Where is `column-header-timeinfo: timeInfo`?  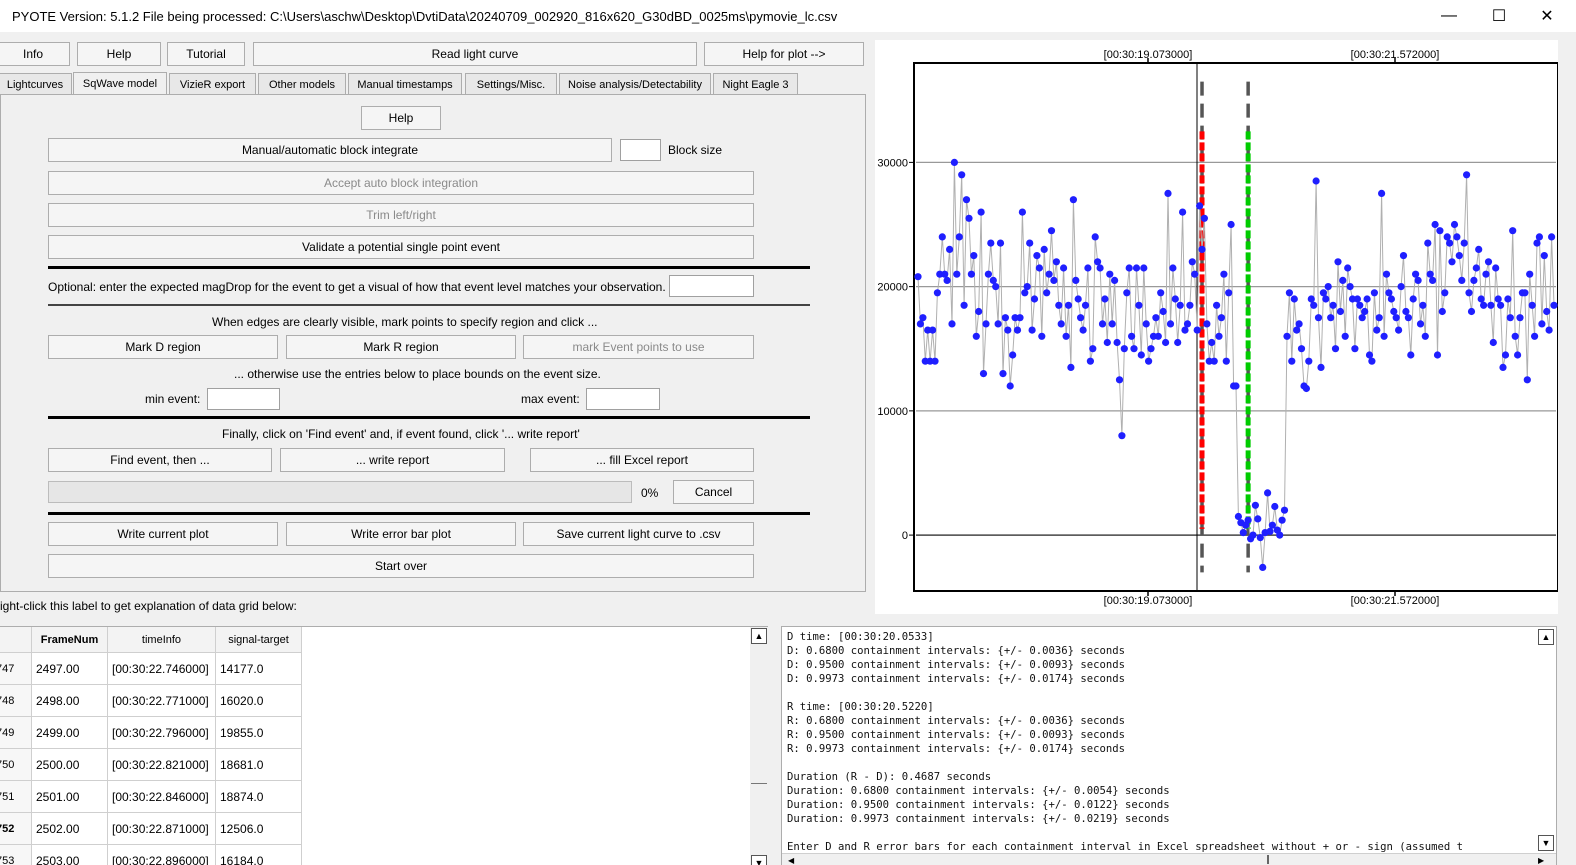
column-header-timeinfo: timeInfo is located at coordinates (162, 640).